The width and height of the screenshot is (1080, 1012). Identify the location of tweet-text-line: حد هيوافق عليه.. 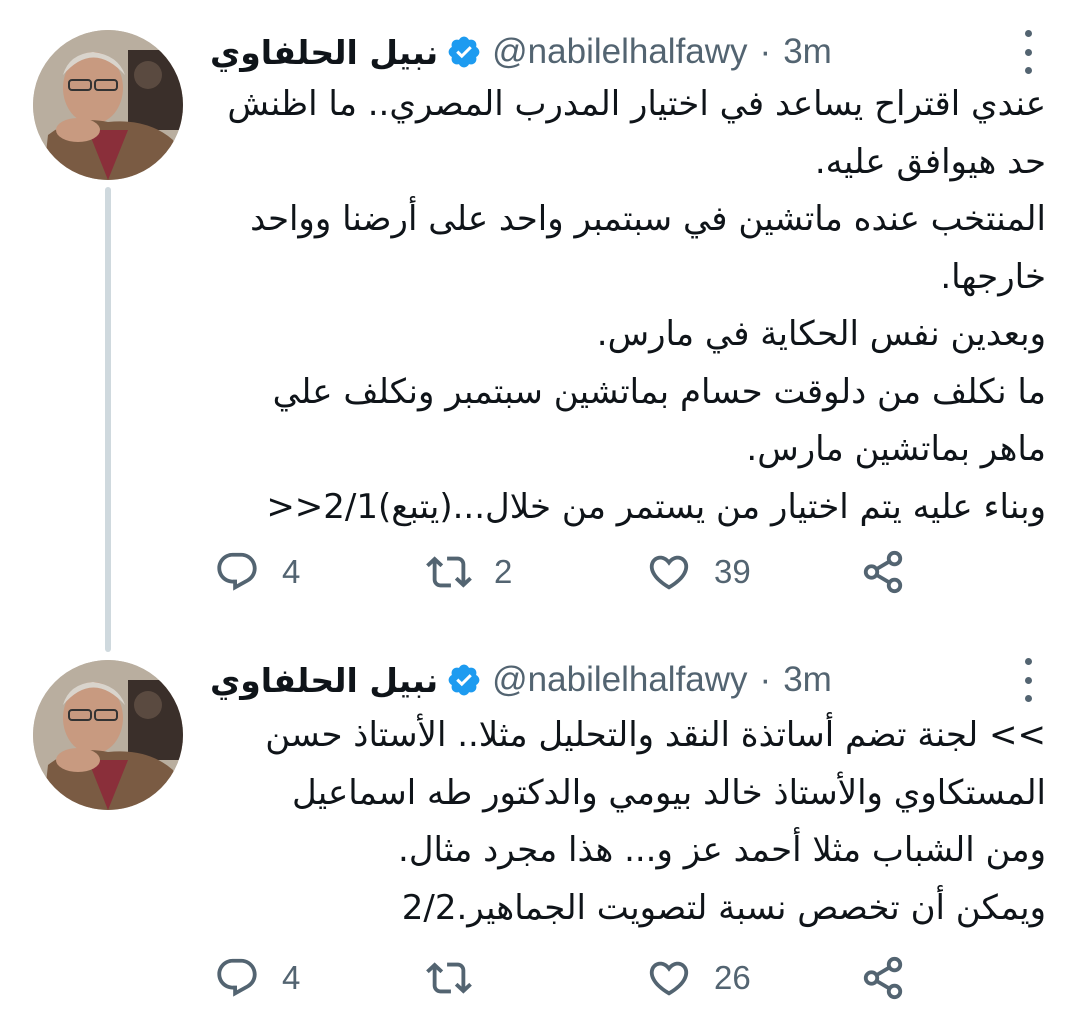
(930, 161).